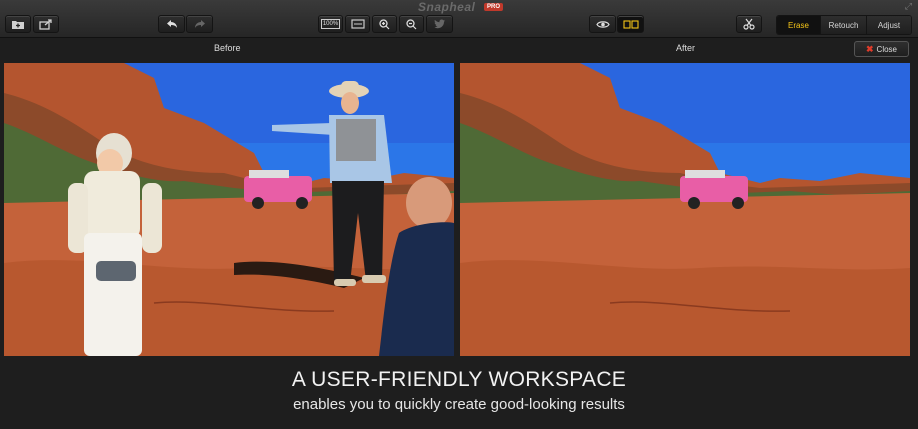  I want to click on zoom-in-button, so click(384, 24).